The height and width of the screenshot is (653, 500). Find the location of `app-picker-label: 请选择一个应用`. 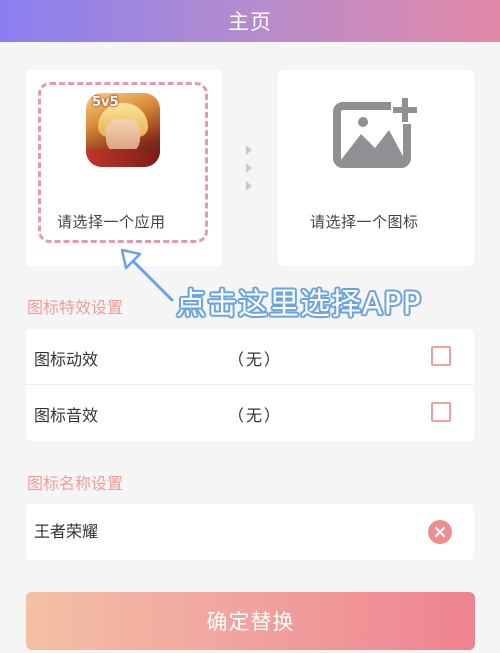

app-picker-label: 请选择一个应用 is located at coordinates (111, 222).